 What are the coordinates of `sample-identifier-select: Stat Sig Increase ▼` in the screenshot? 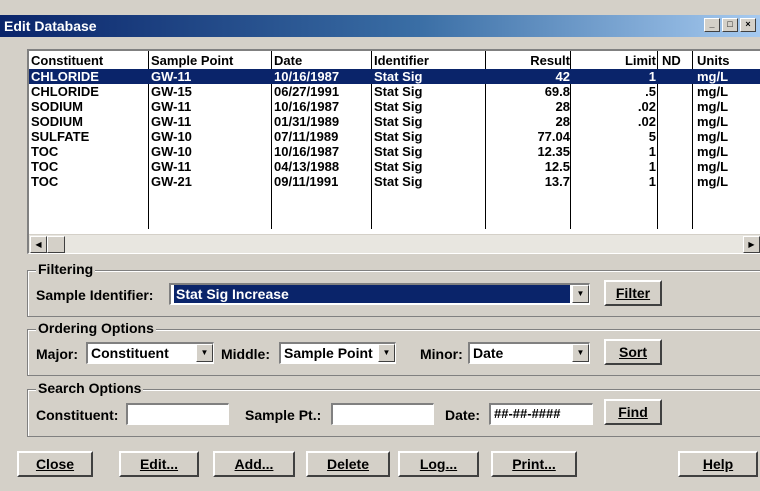 It's located at (379, 294).